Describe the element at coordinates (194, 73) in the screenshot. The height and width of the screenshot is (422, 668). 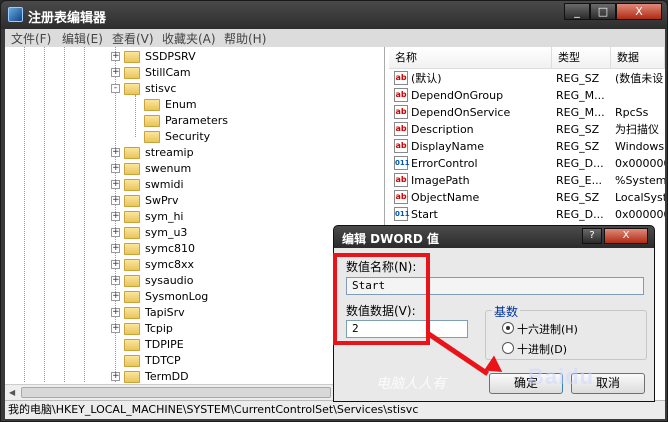
I see `tree-item: + StillCam` at that location.